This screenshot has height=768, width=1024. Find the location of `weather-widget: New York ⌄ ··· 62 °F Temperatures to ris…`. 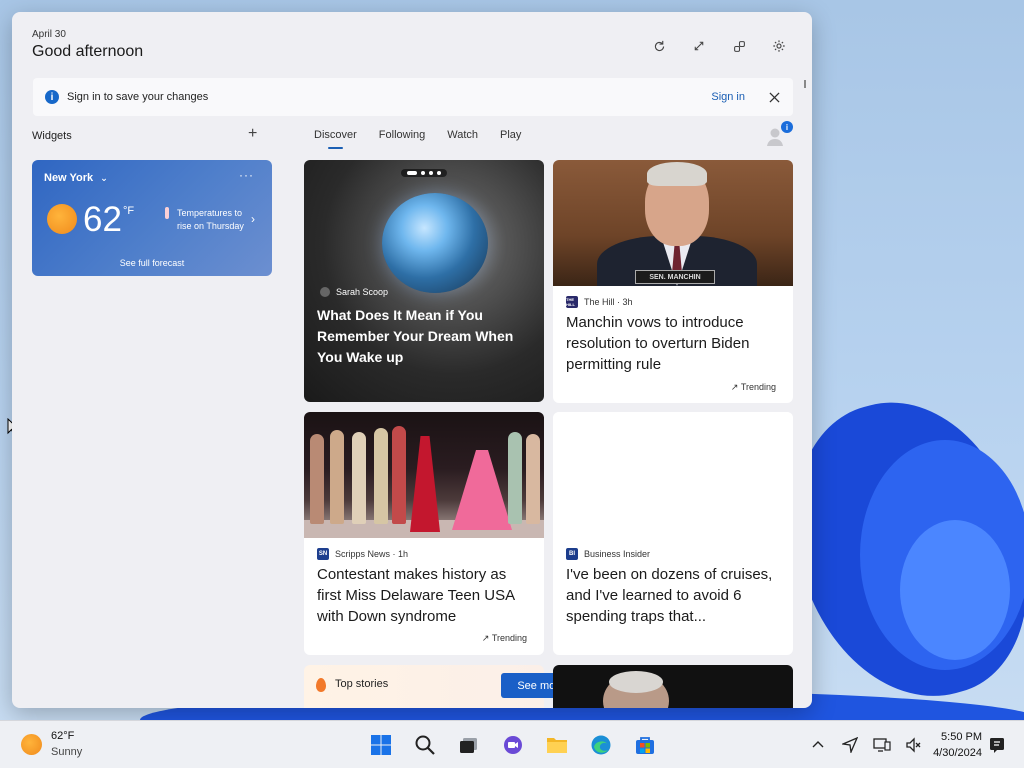

weather-widget: New York ⌄ ··· 62 °F Temperatures to ris… is located at coordinates (152, 218).